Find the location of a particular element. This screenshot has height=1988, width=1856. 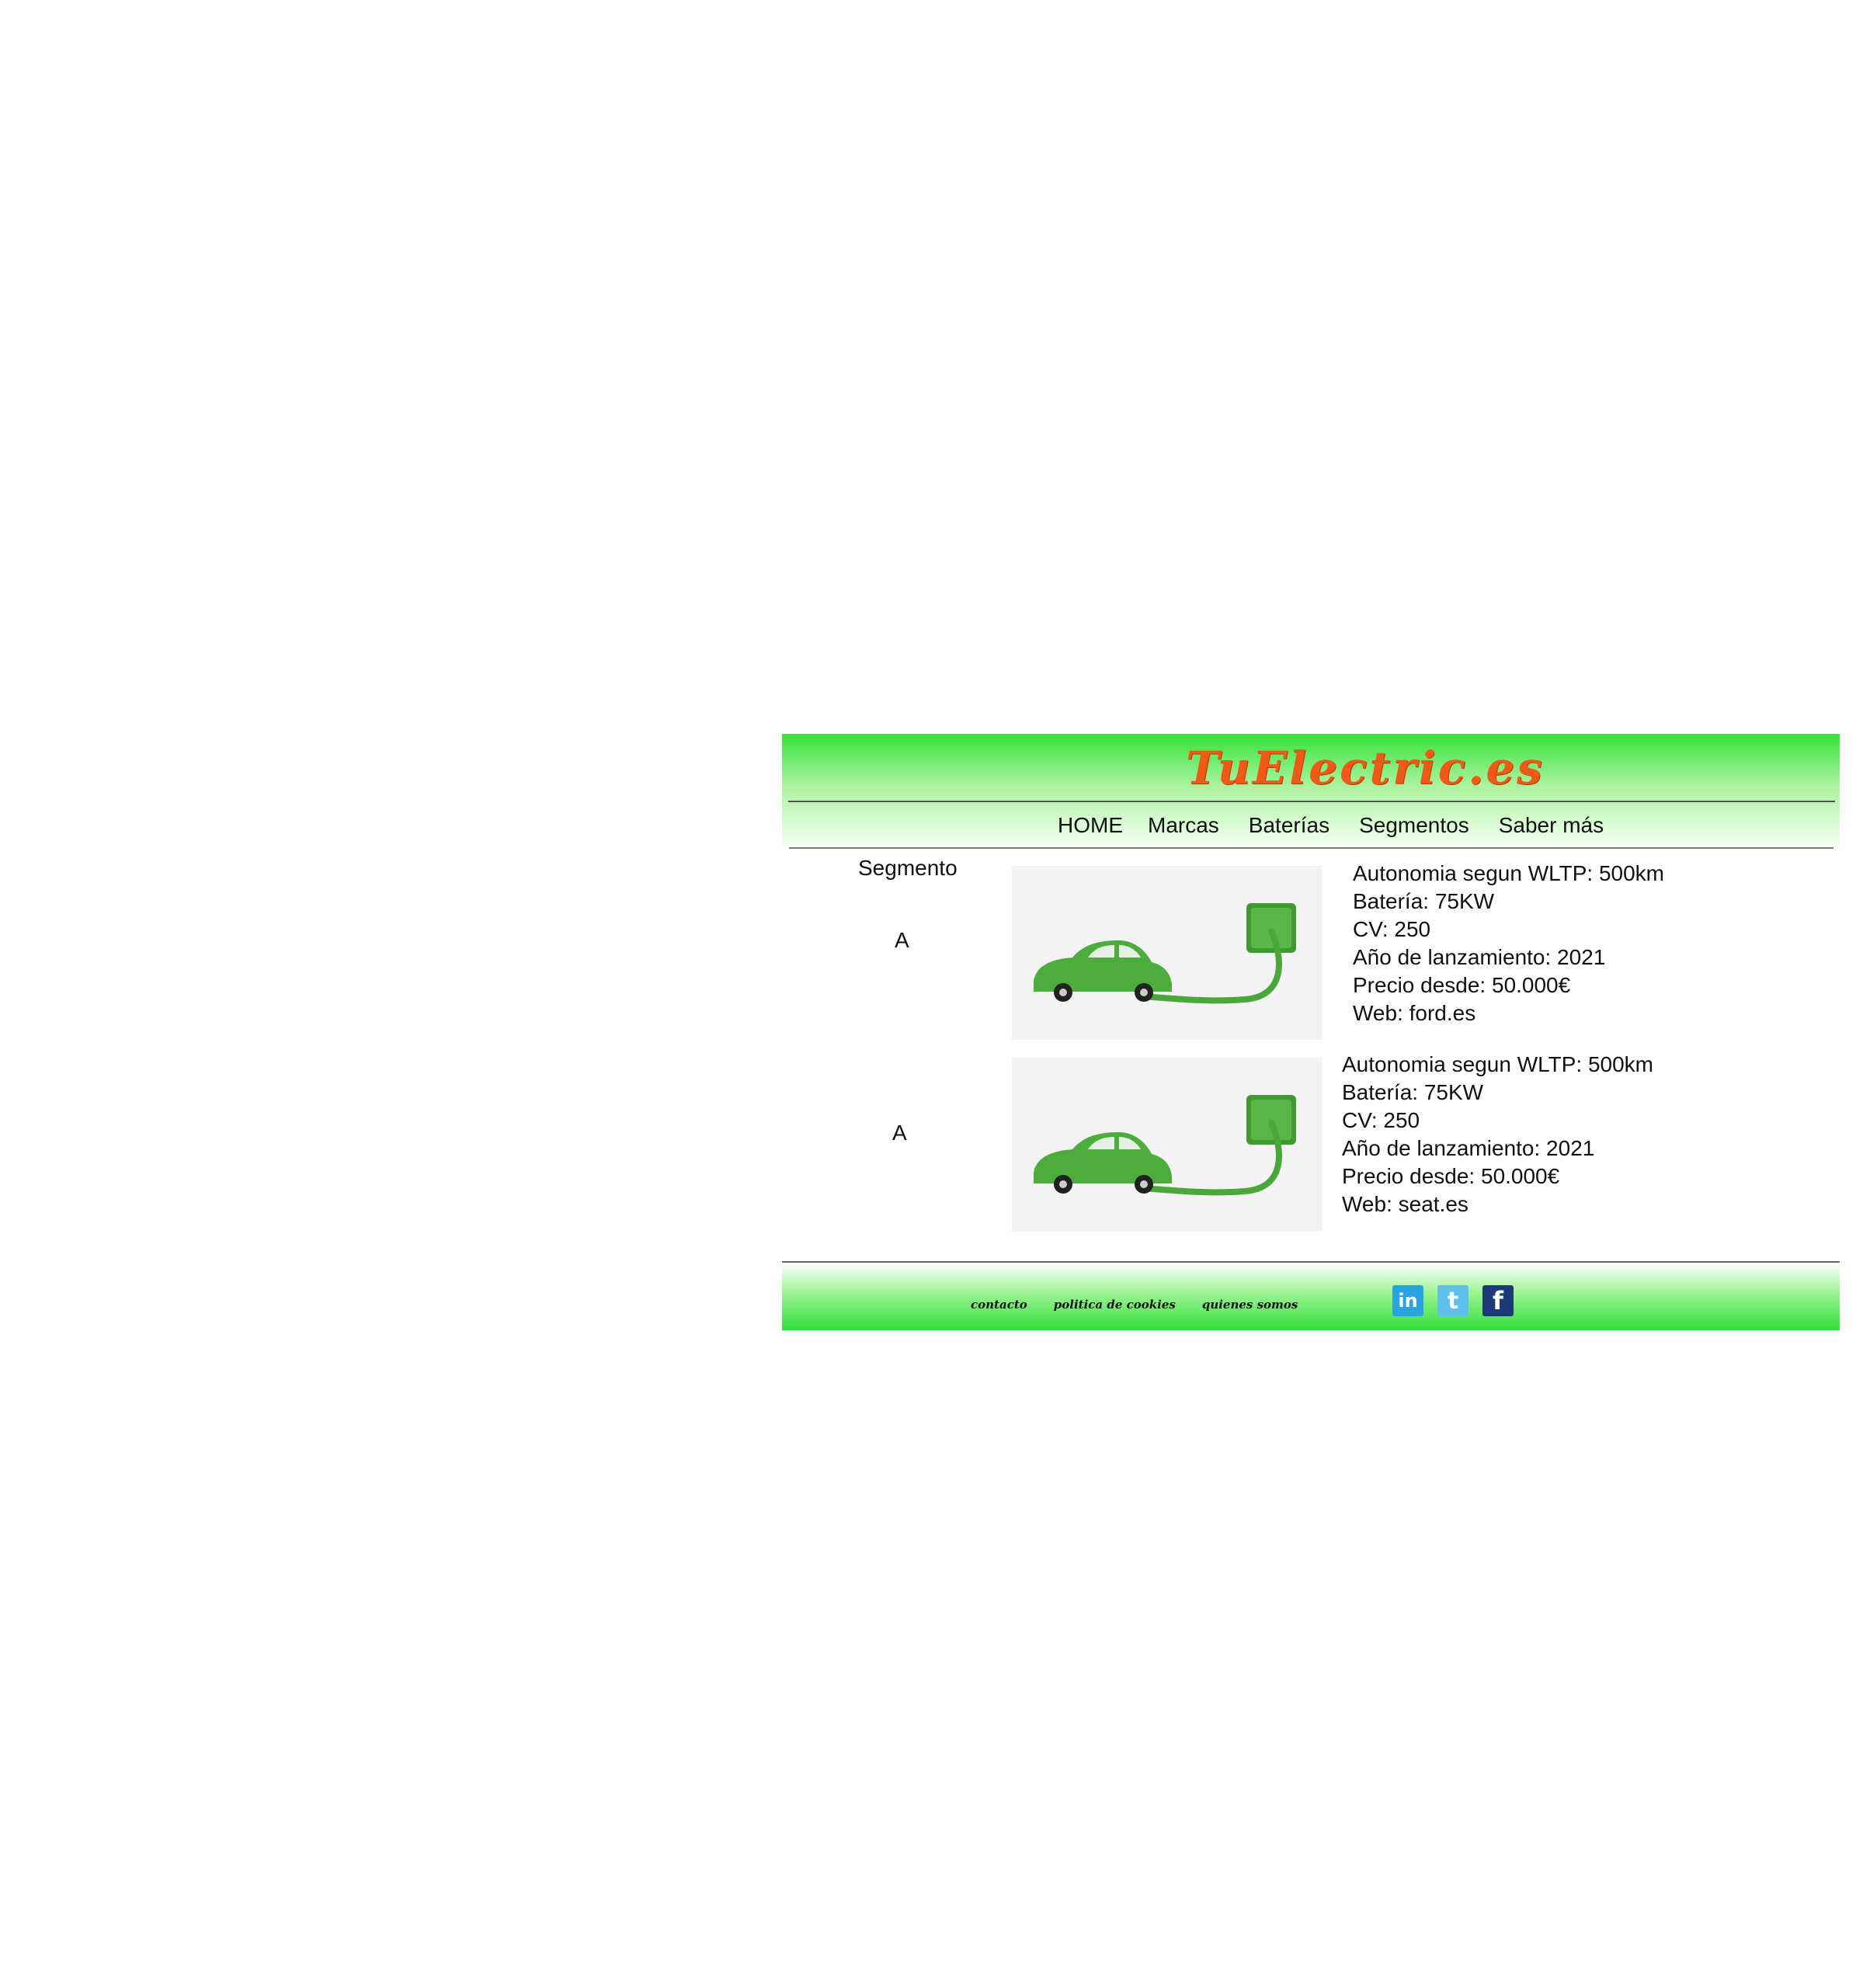

nav-saber-mas: Saber más is located at coordinates (1551, 825).